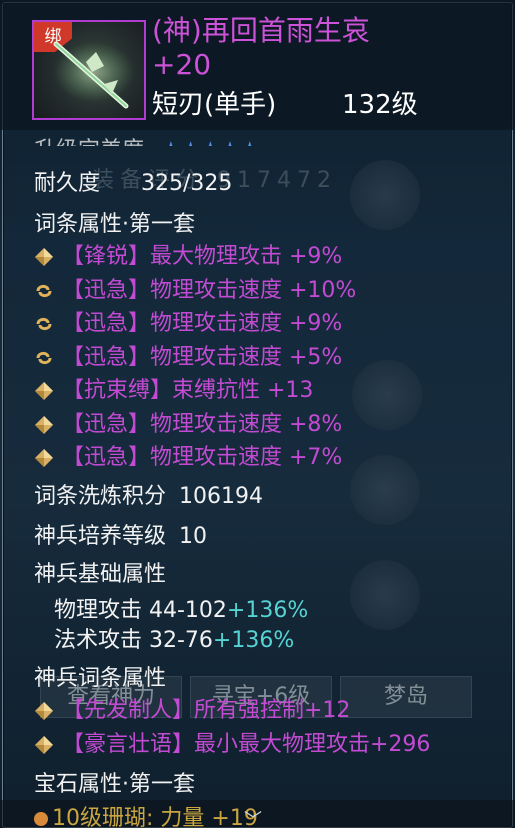 The width and height of the screenshot is (515, 828). What do you see at coordinates (187, 183) in the screenshot?
I see `durability-value: 325/325` at bounding box center [187, 183].